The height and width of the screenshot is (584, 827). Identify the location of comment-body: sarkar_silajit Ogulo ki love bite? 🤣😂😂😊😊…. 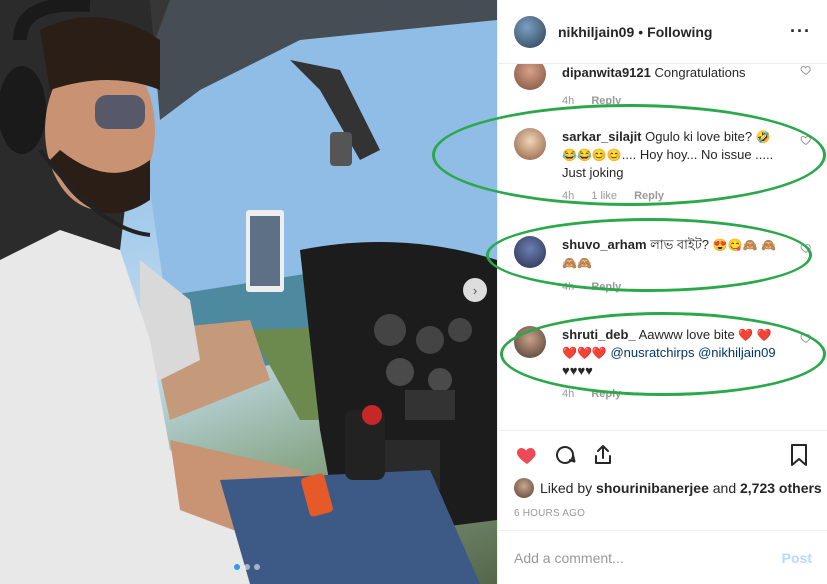
(671, 154).